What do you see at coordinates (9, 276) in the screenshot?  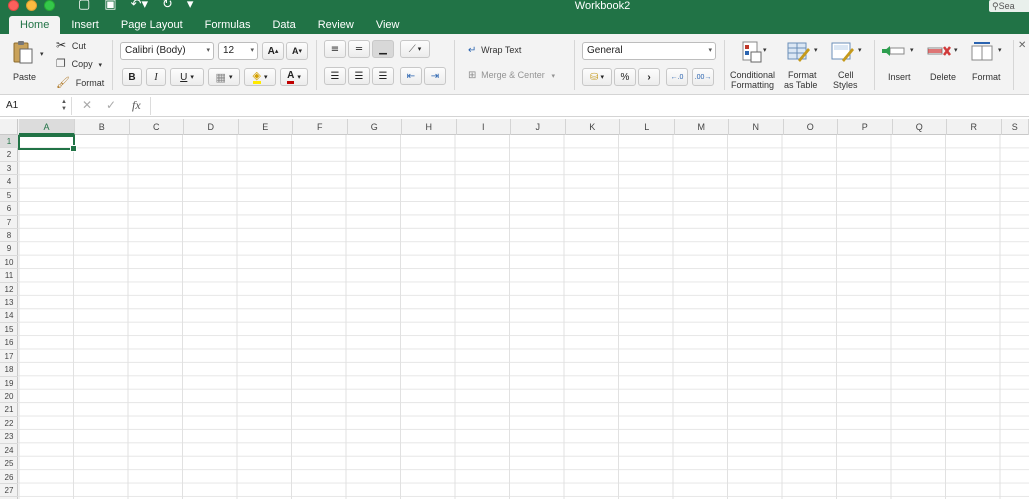 I see `row-header-11: 11` at bounding box center [9, 276].